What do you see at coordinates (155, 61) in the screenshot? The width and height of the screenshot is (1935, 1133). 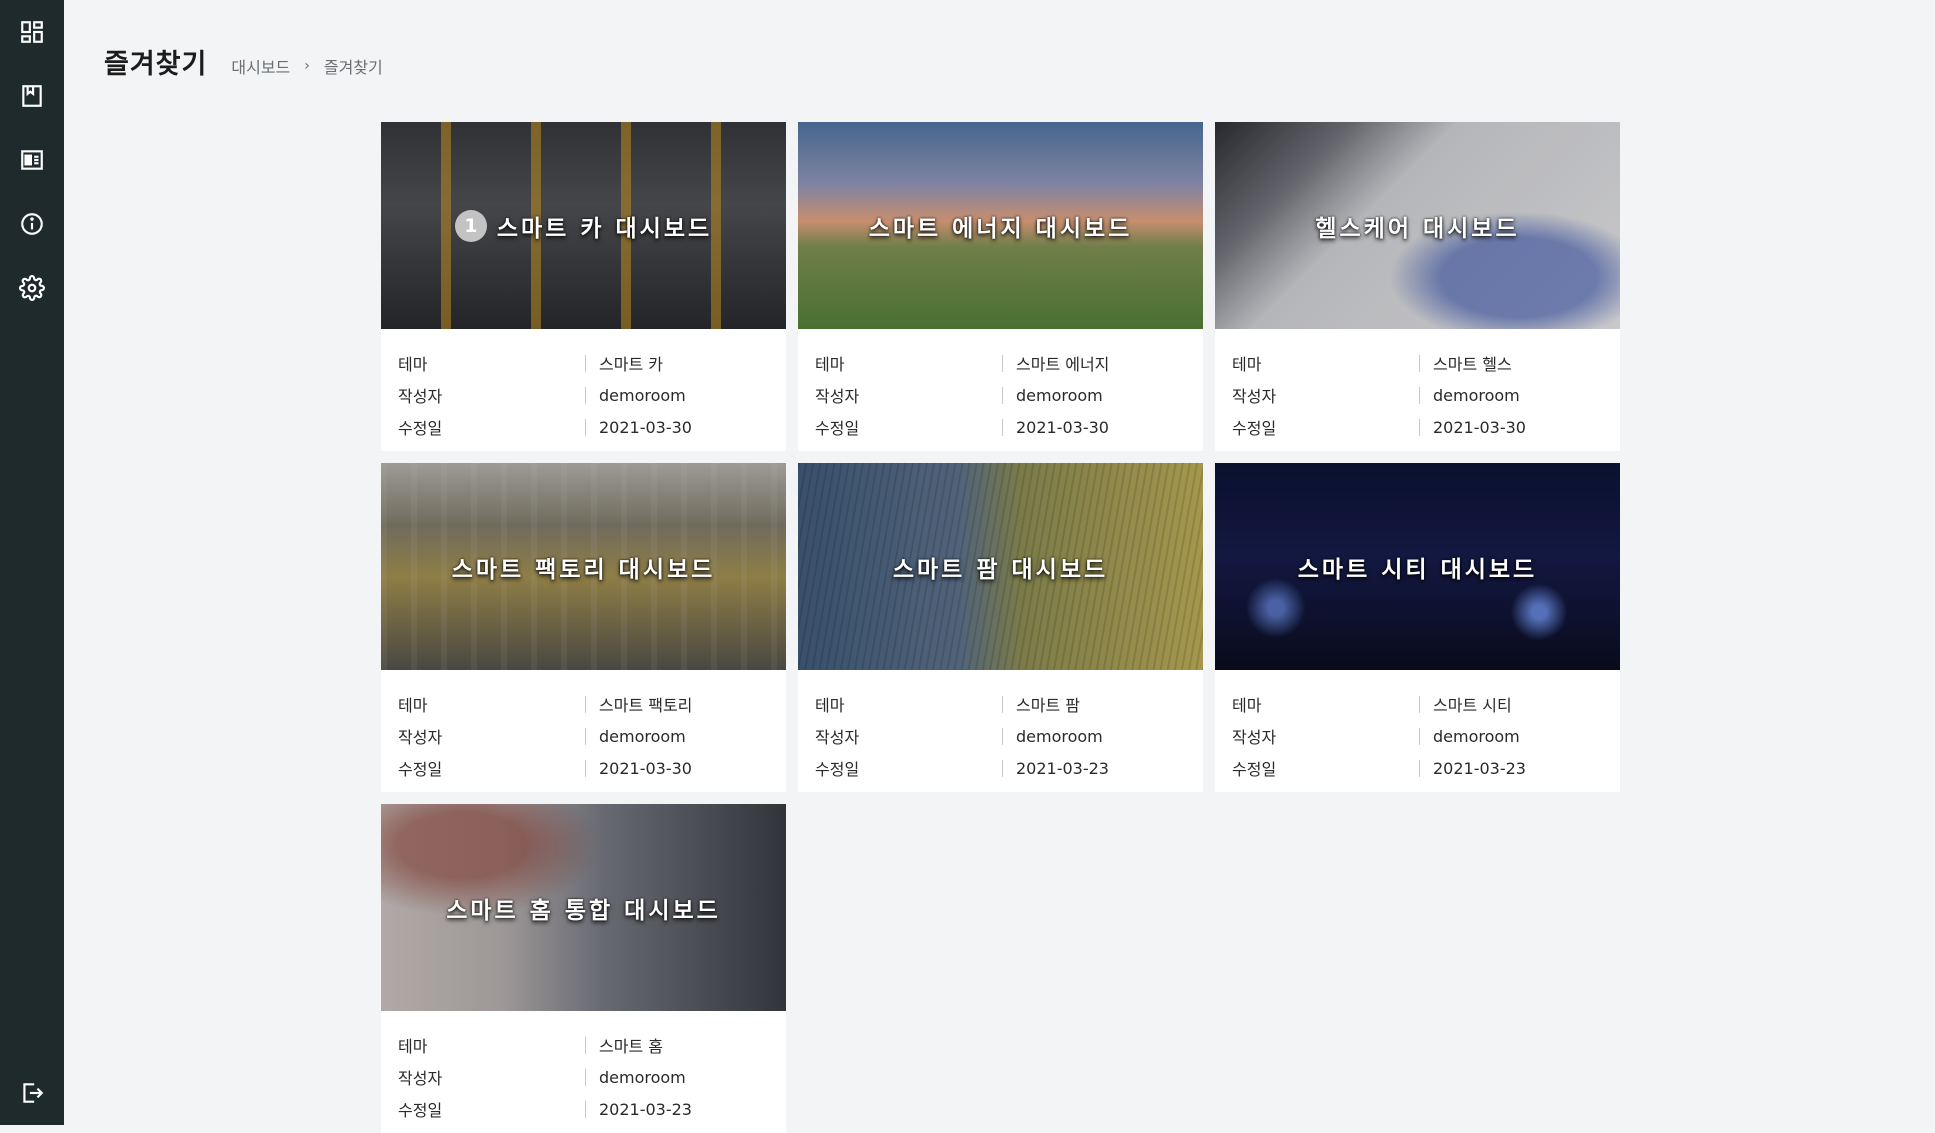 I see `page-title: 즐겨찾기` at bounding box center [155, 61].